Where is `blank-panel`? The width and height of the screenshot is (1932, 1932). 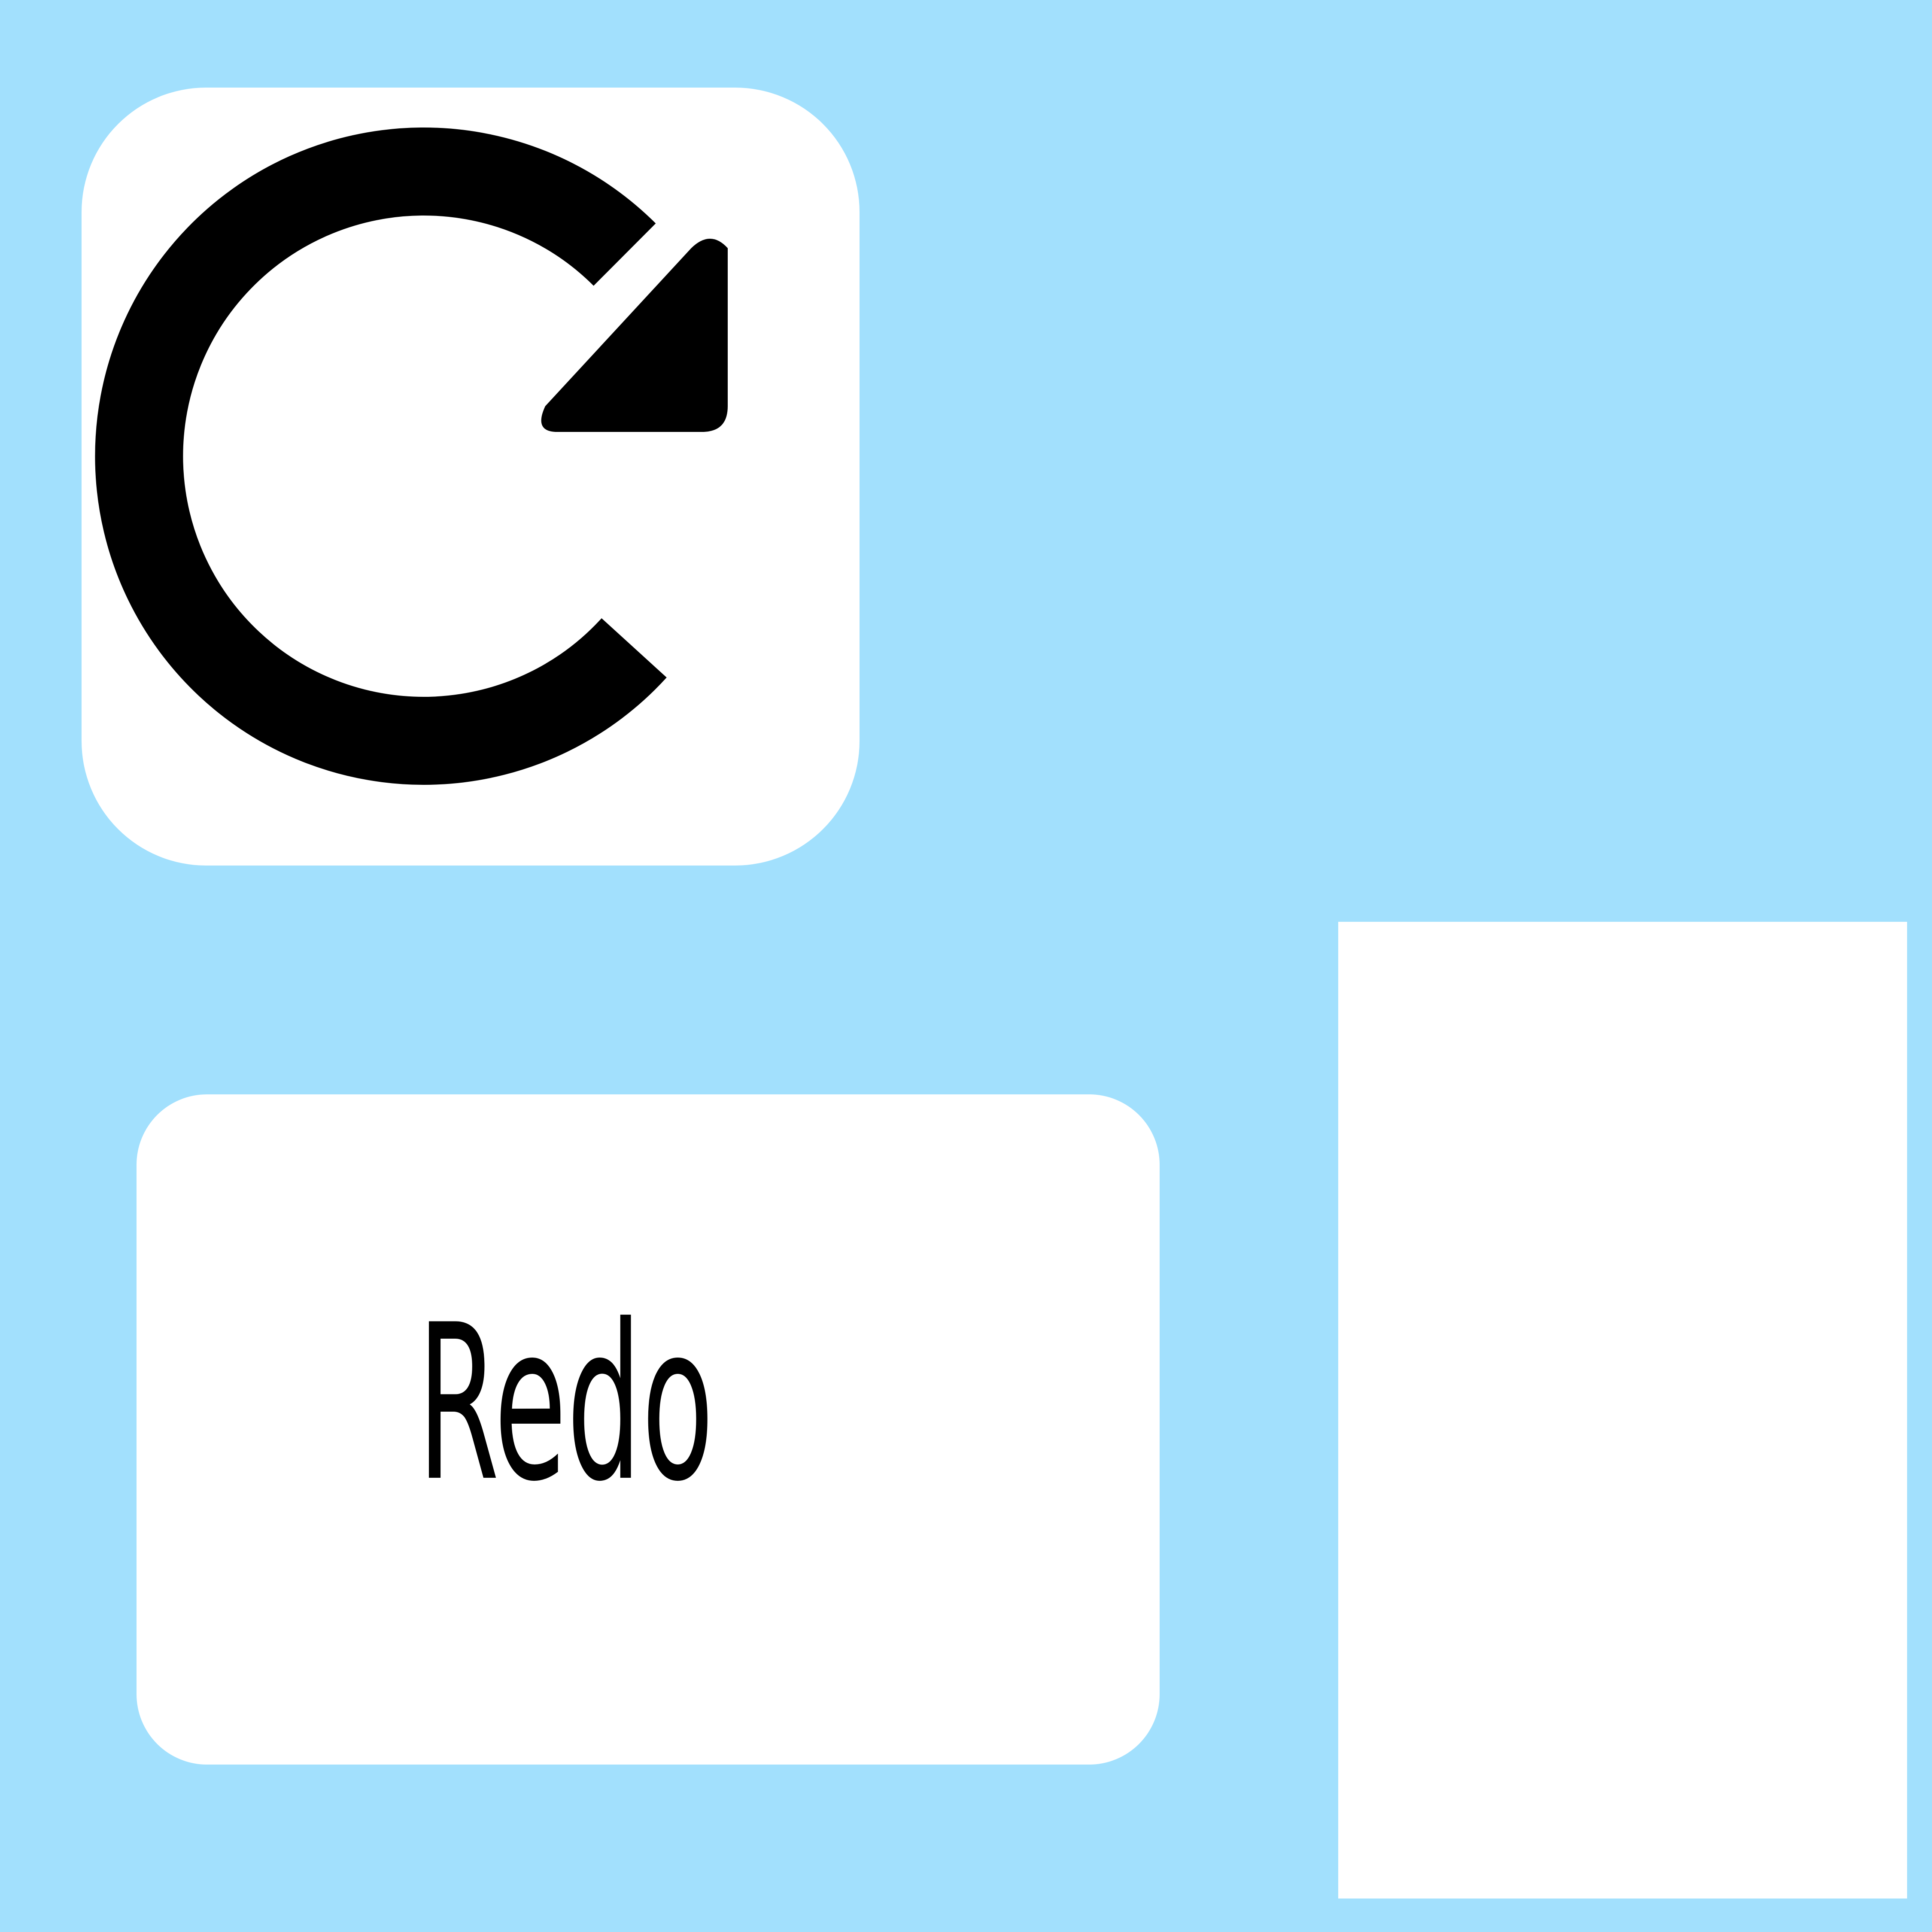 blank-panel is located at coordinates (1623, 1411).